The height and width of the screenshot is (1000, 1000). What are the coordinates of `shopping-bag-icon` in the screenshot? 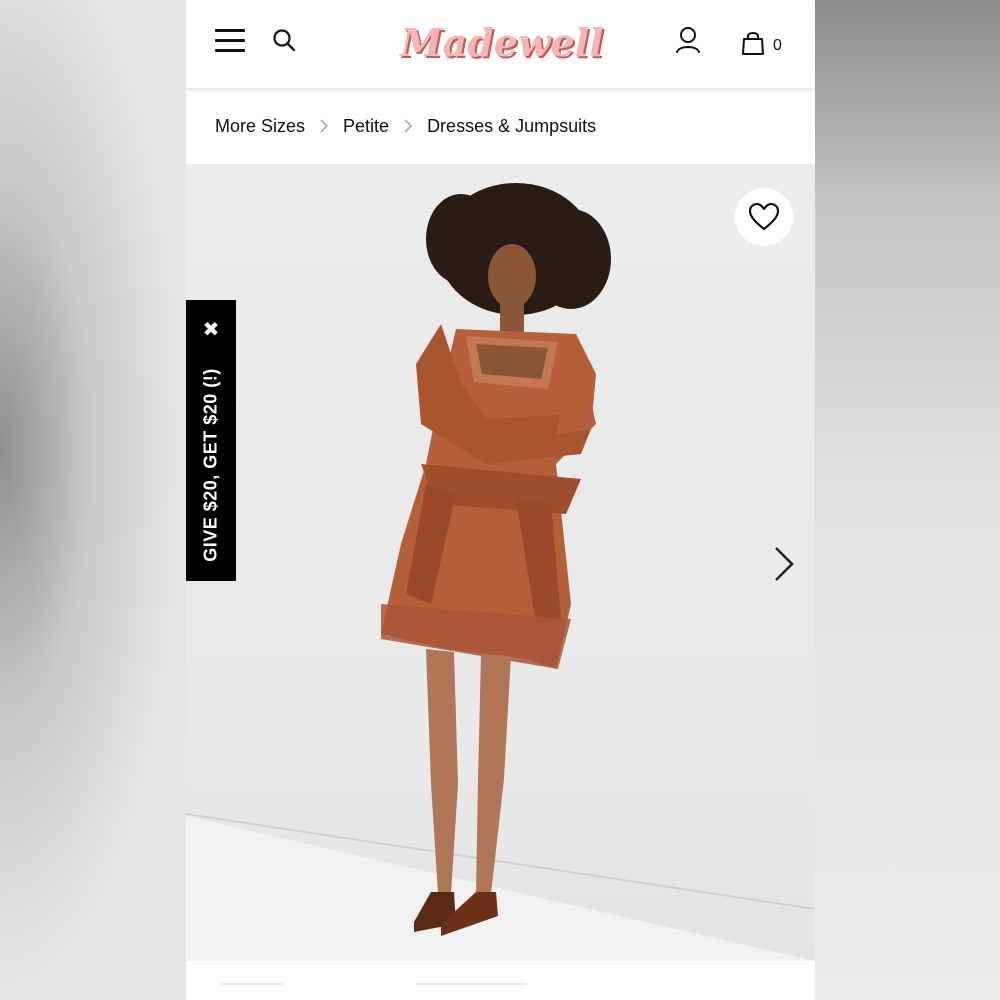 It's located at (753, 43).